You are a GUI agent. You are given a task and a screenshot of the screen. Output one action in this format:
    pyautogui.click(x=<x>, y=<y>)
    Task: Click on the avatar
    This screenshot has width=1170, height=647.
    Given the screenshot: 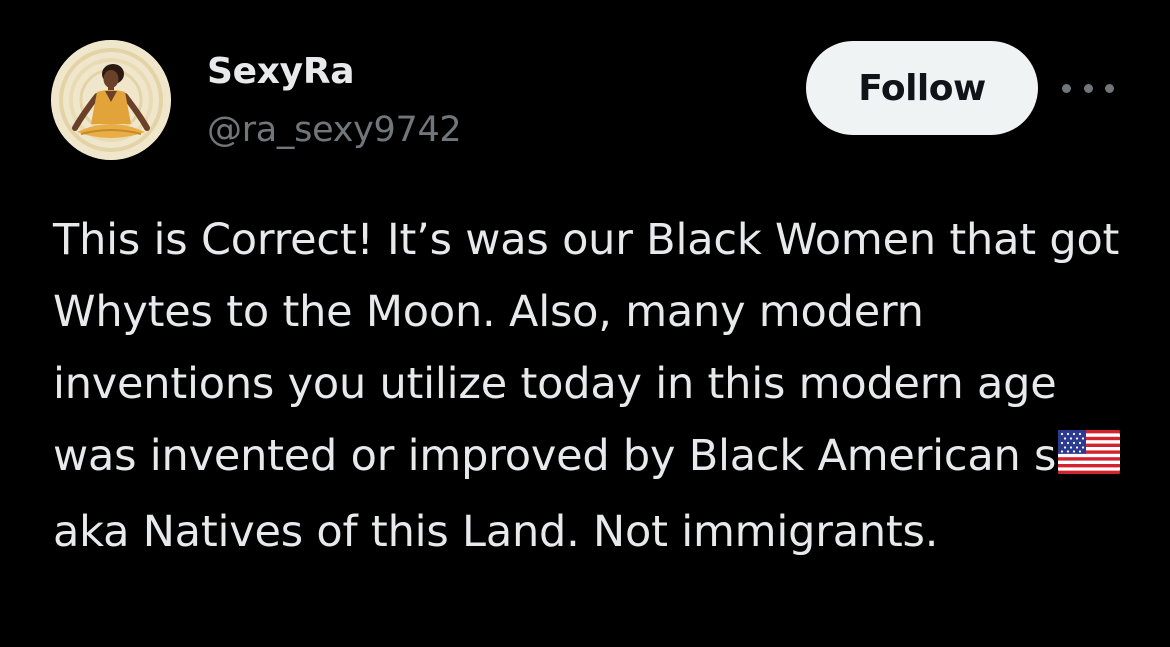 What is the action you would take?
    pyautogui.click(x=111, y=100)
    